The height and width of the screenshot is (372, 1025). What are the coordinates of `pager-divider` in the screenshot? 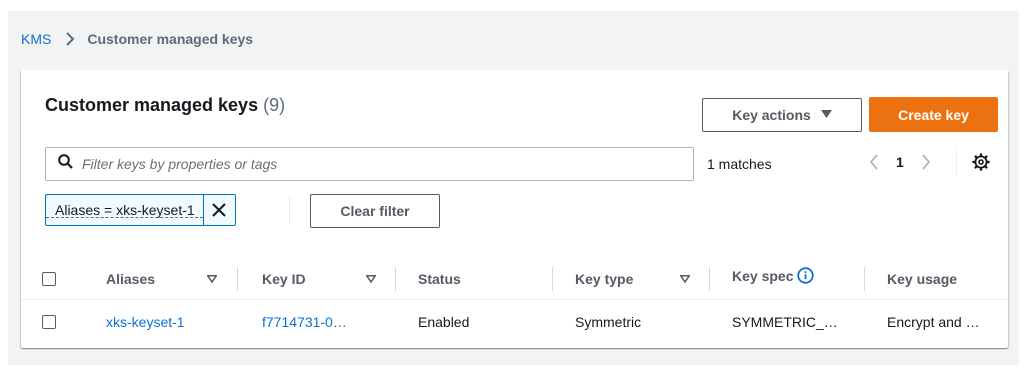 It's located at (956, 163).